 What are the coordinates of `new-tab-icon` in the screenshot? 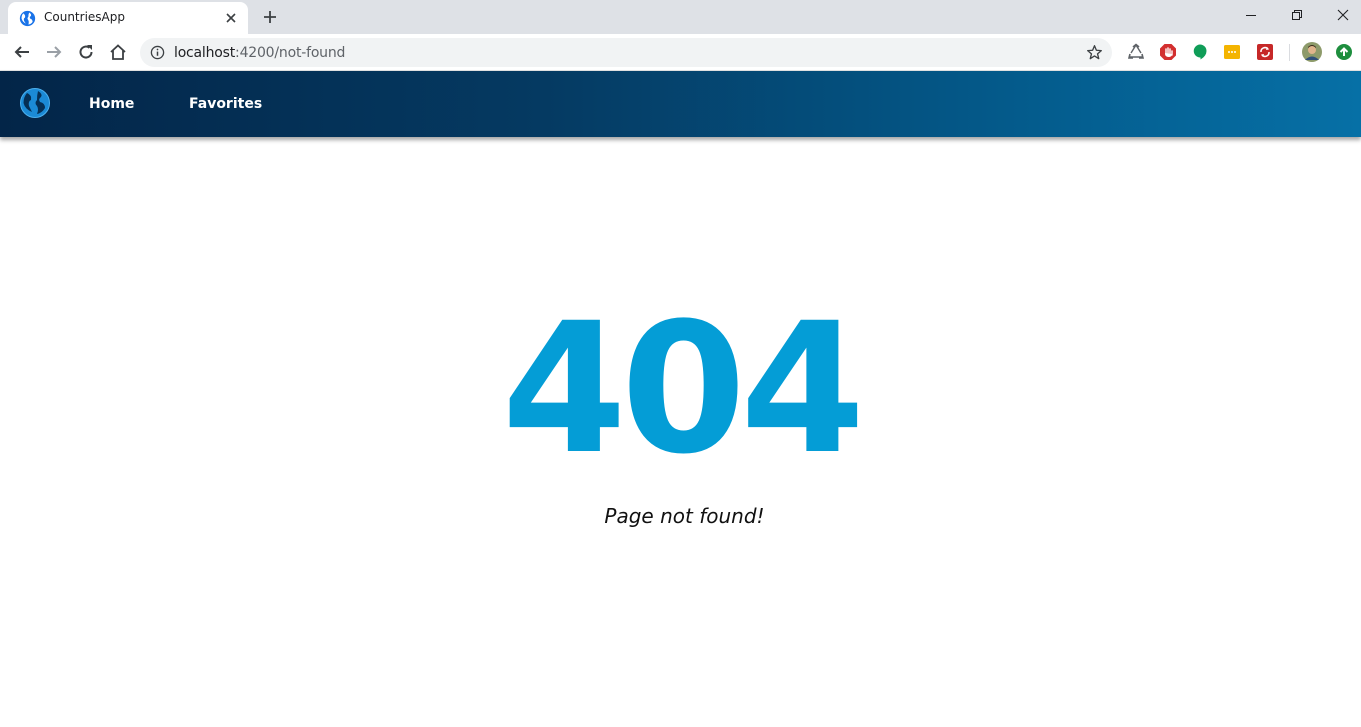 It's located at (270, 17).